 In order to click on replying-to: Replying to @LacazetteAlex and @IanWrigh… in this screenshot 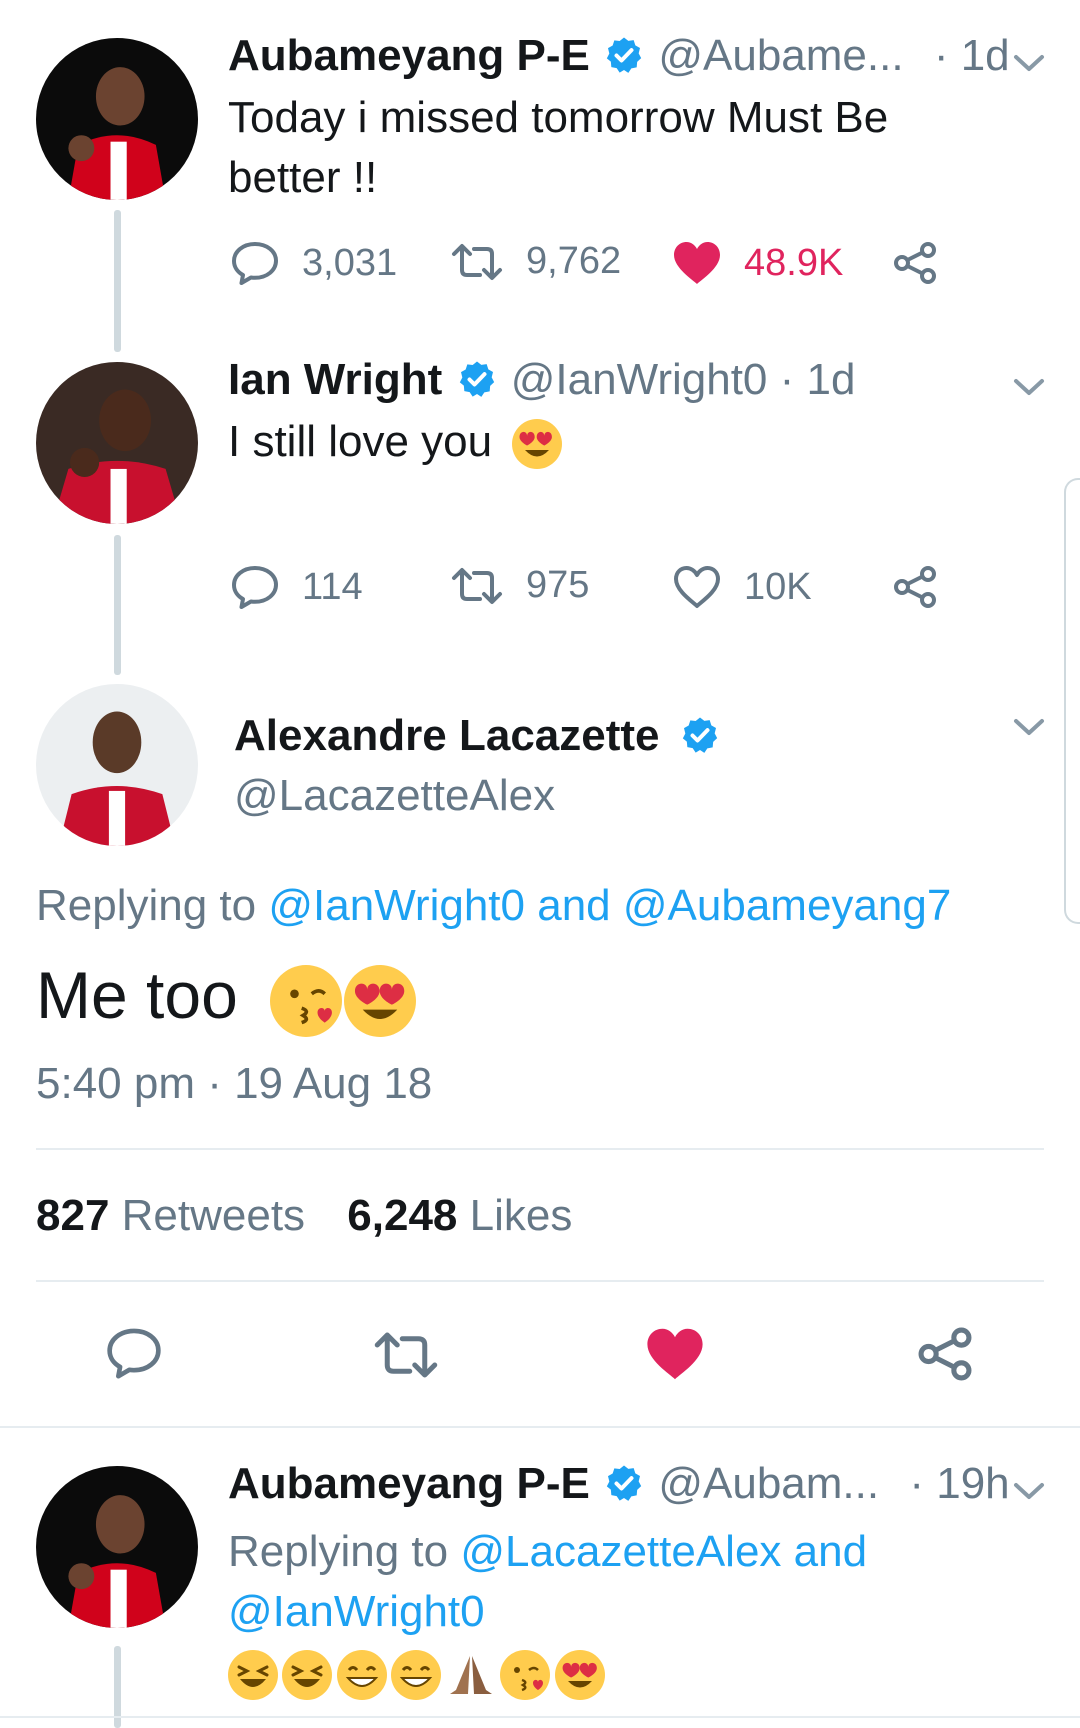, I will do `click(547, 1582)`.